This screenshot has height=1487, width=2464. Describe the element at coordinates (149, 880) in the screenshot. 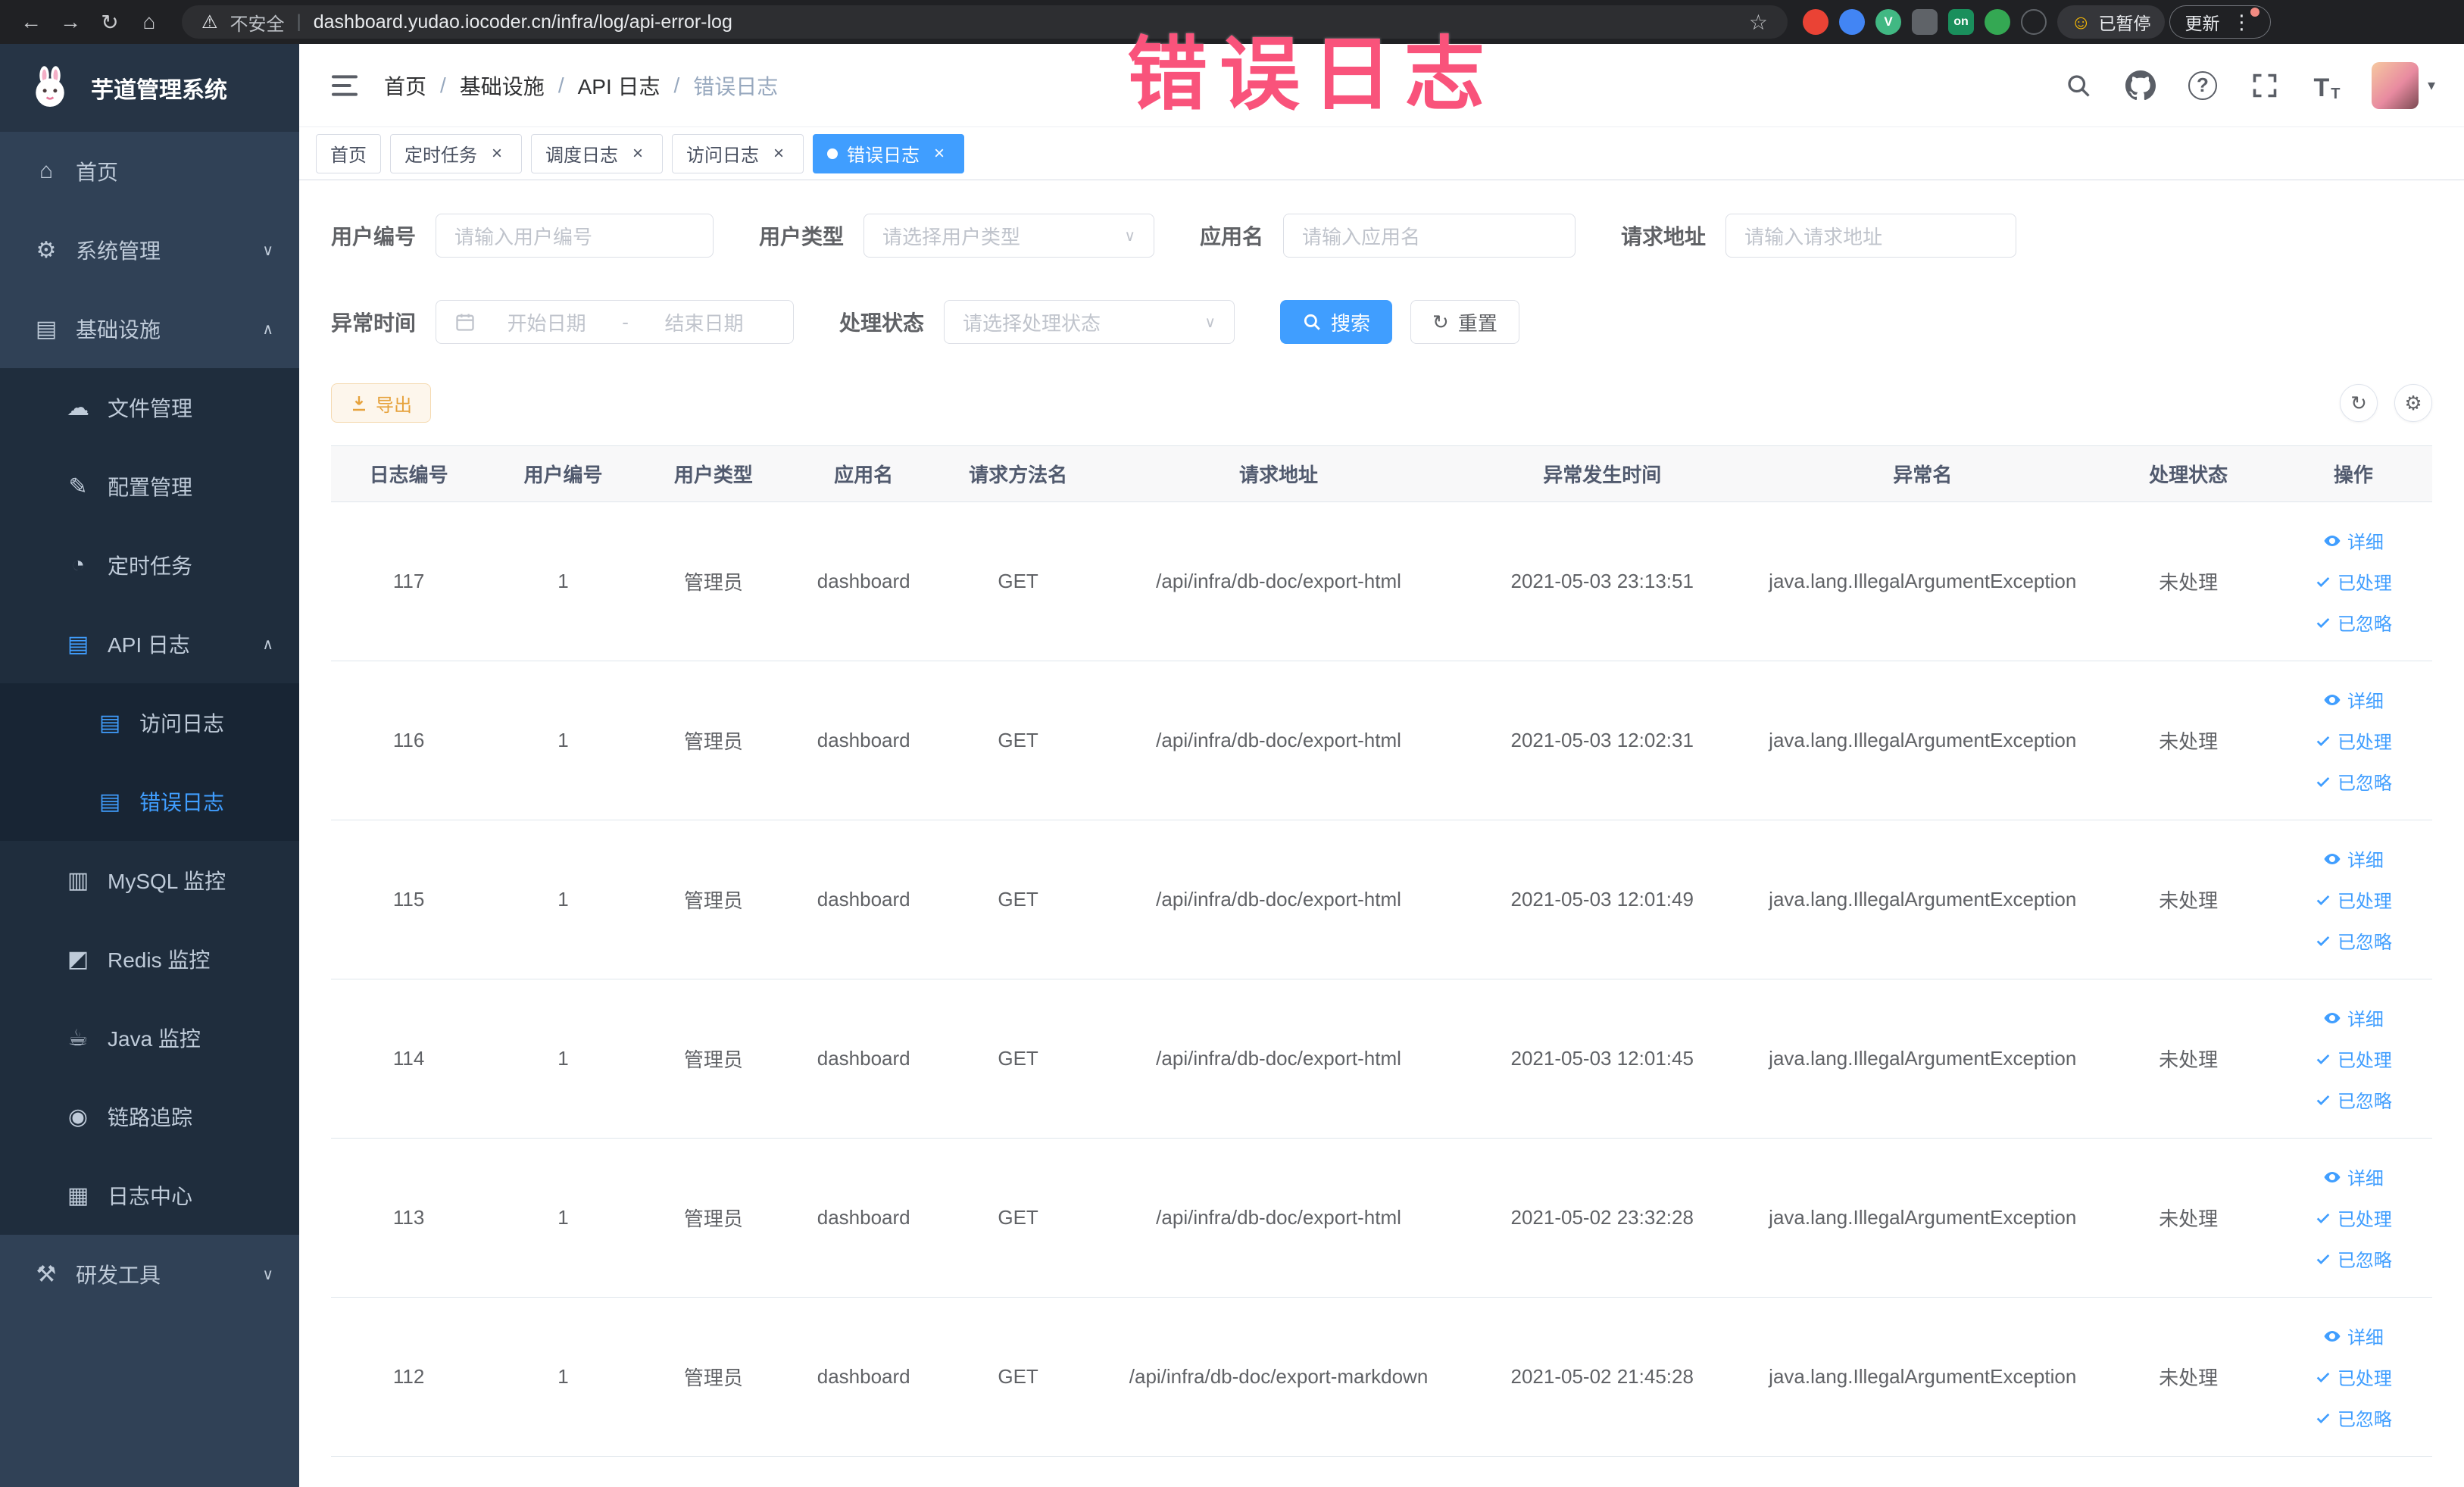

I see `sidebar-item-mysql-monitor: ▥ MySQL 监控` at that location.